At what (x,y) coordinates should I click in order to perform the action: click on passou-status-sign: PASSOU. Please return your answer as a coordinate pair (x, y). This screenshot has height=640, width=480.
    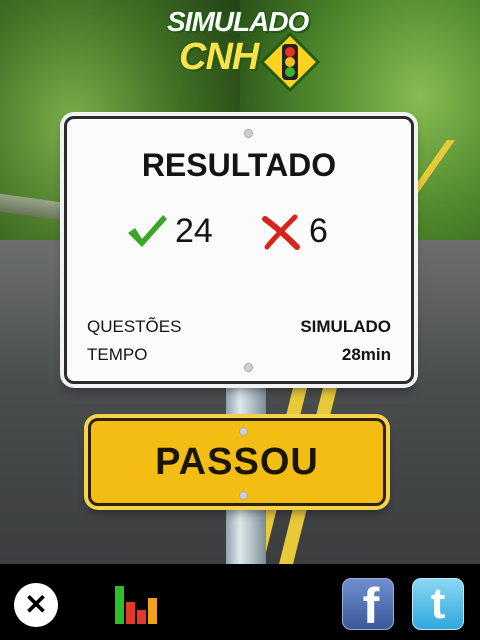
    Looking at the image, I should click on (237, 462).